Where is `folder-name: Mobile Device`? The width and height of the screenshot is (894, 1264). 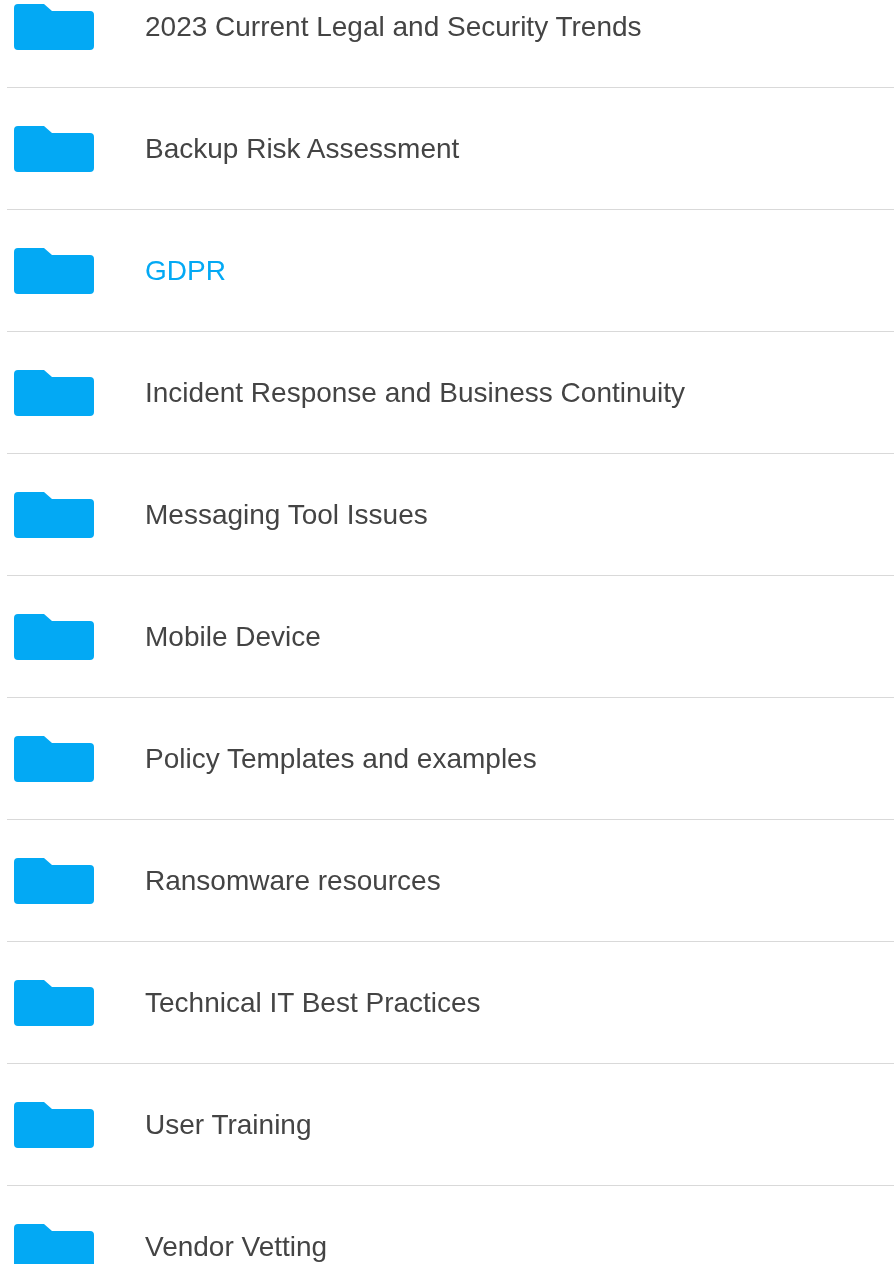
folder-name: Mobile Device is located at coordinates (233, 636).